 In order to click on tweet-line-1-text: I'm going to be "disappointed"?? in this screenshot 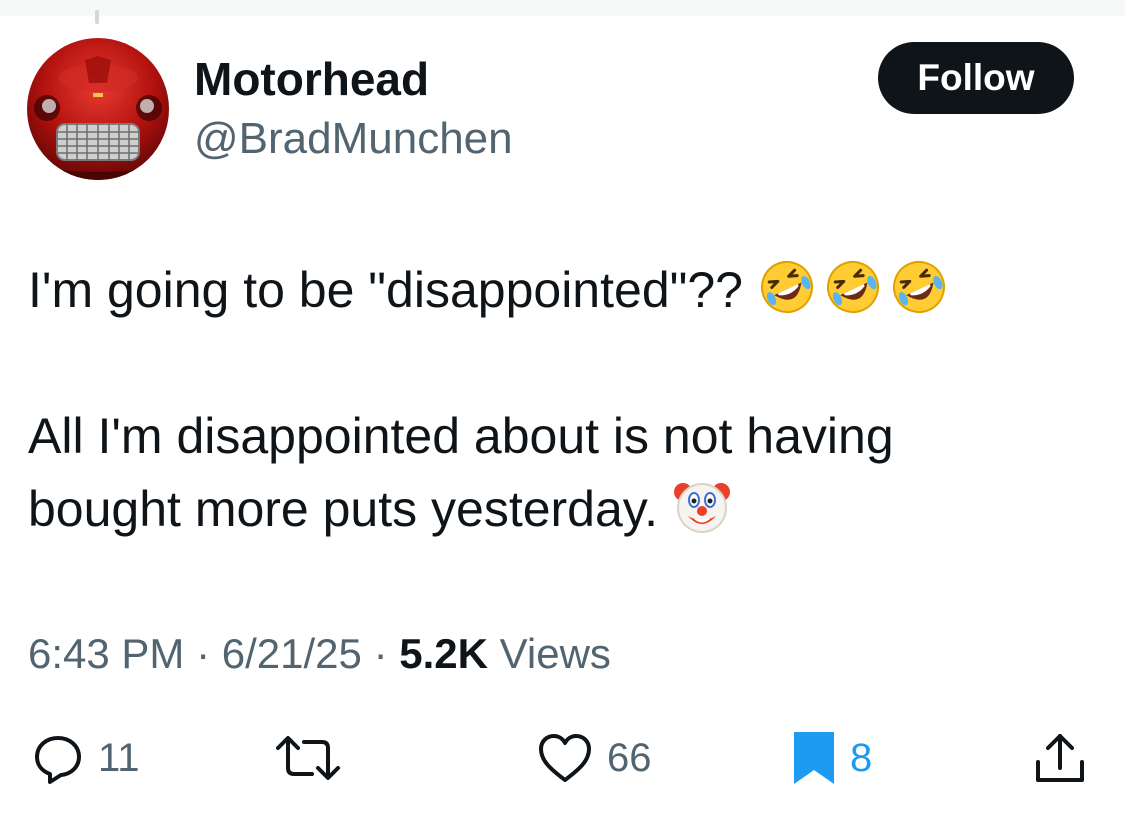, I will do `click(385, 290)`.